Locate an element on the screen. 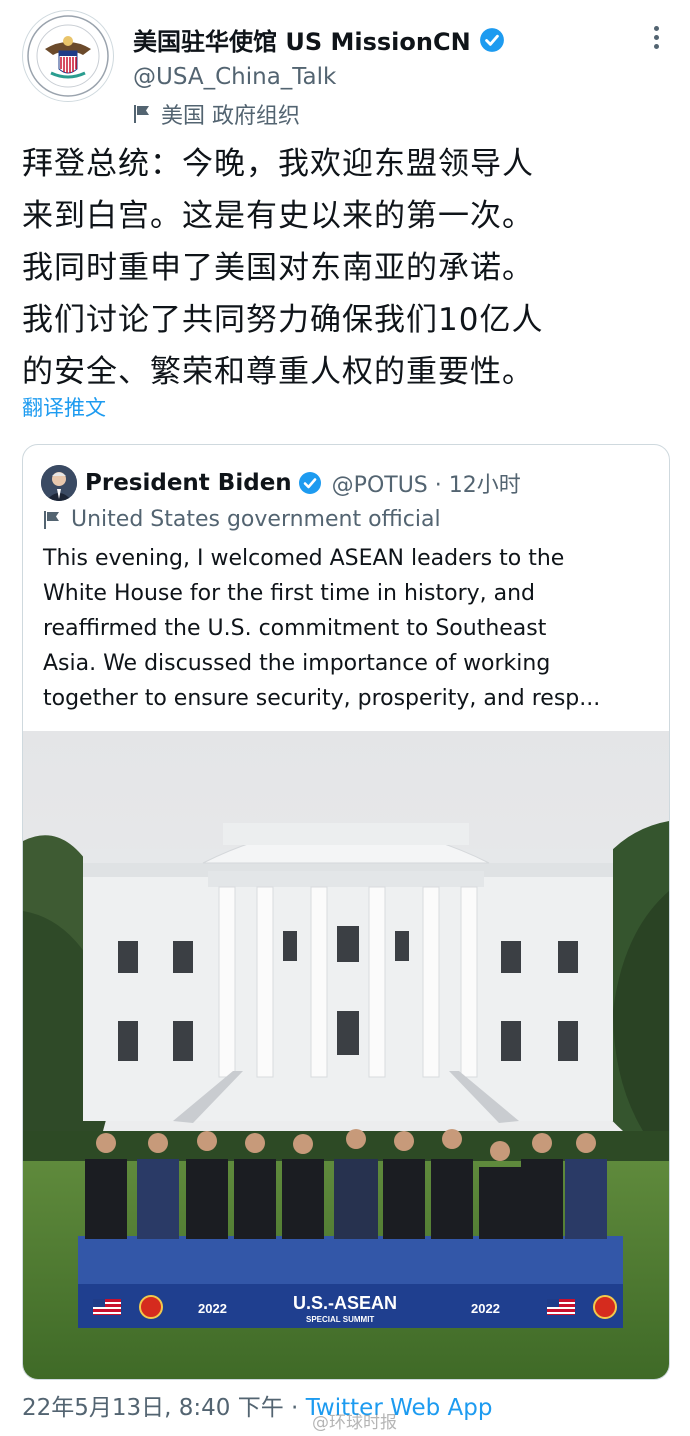 This screenshot has height=1436, width=690. government-label: 美国 政府组织 is located at coordinates (216, 114).